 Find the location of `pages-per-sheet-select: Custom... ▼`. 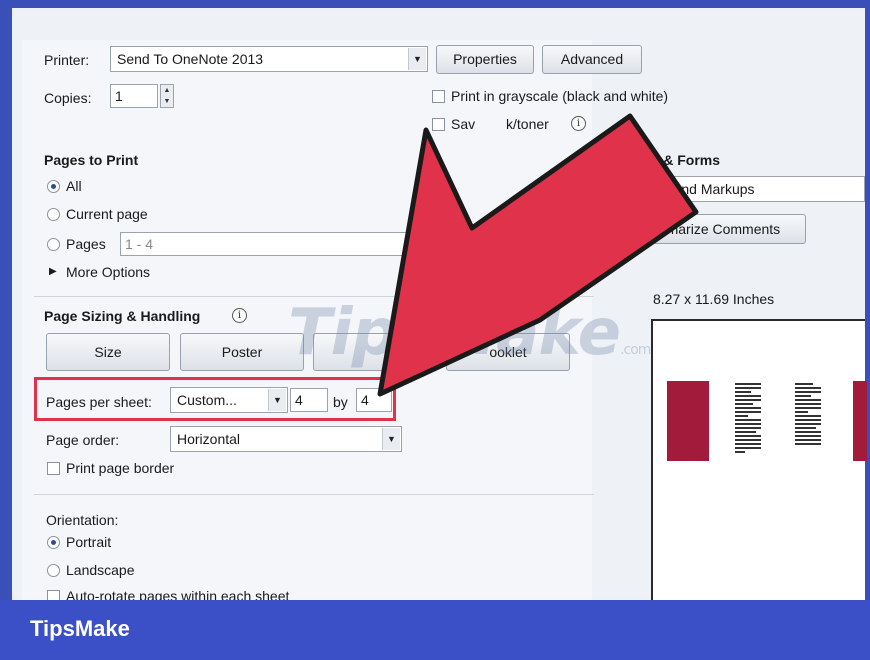

pages-per-sheet-select: Custom... ▼ is located at coordinates (229, 400).